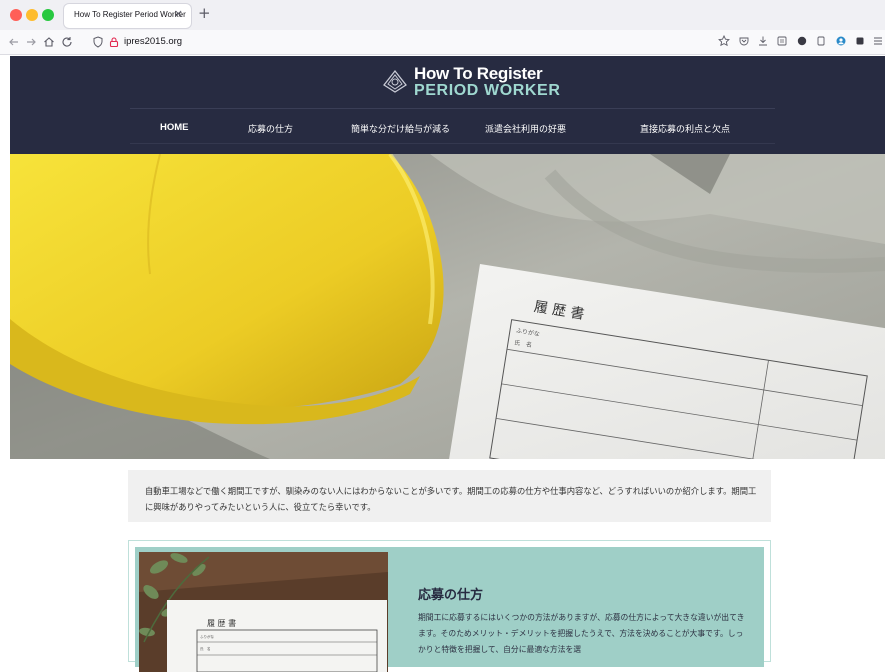  Describe the element at coordinates (32, 15) in the screenshot. I see `minimize-window-button` at that location.